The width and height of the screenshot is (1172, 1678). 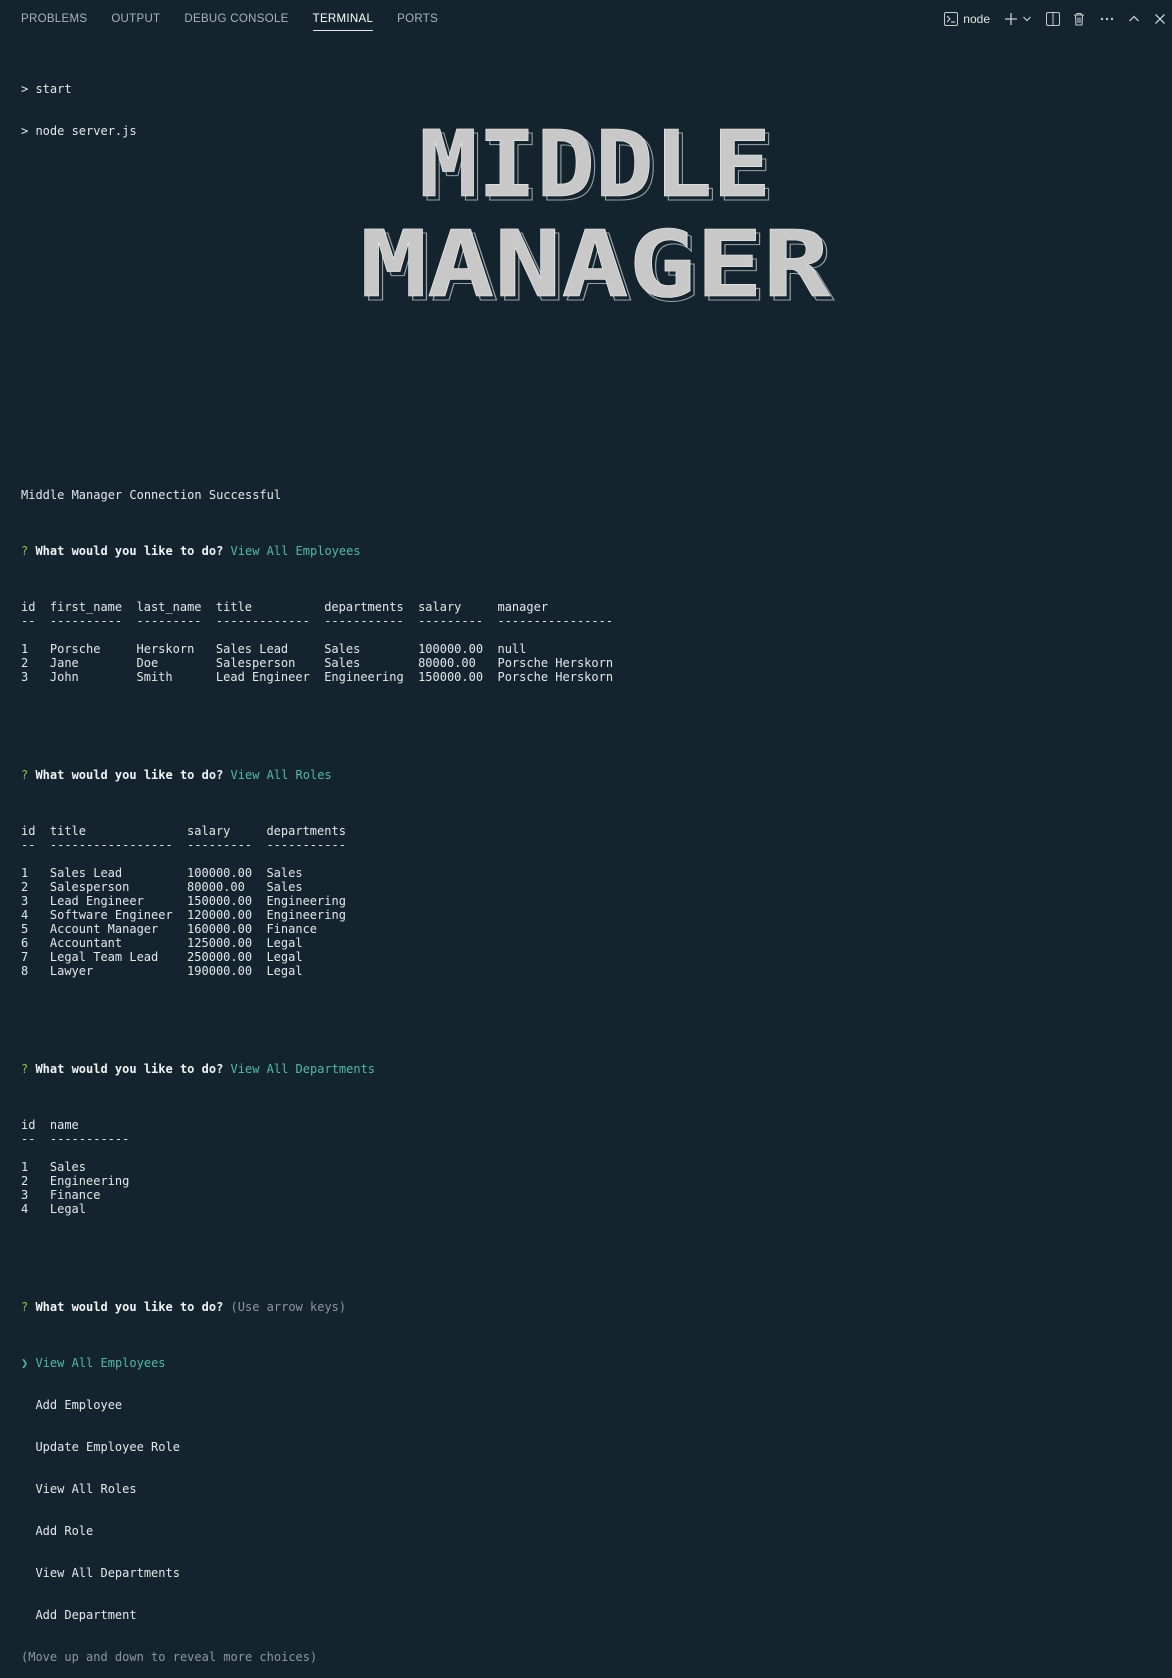 I want to click on prompt-hint: (Use arrow keys), so click(x=288, y=1307).